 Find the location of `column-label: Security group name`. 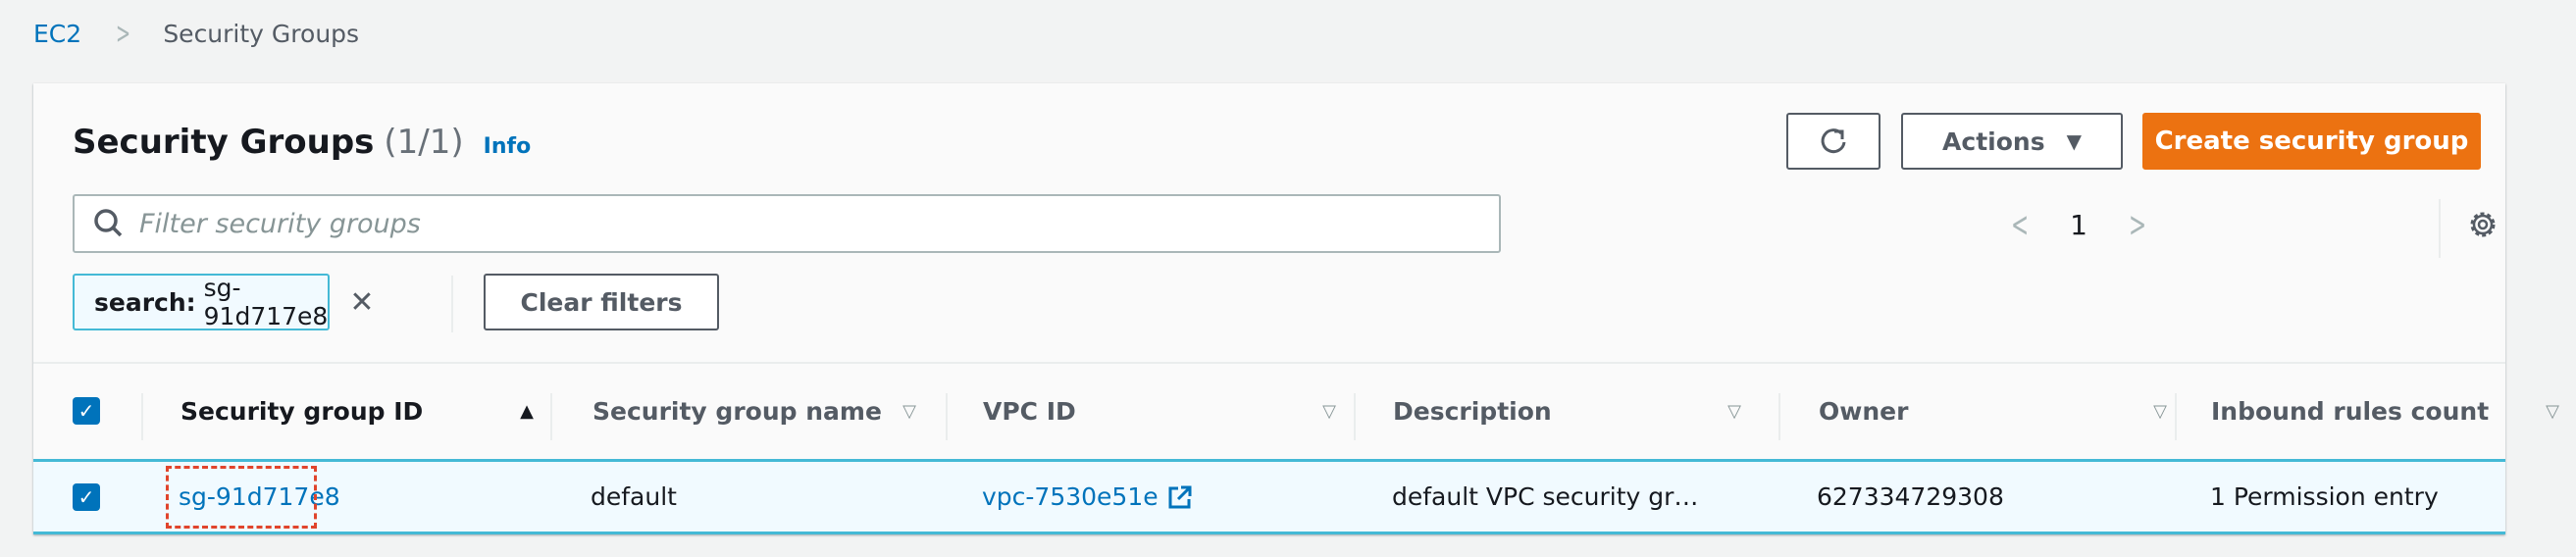

column-label: Security group name is located at coordinates (737, 411).